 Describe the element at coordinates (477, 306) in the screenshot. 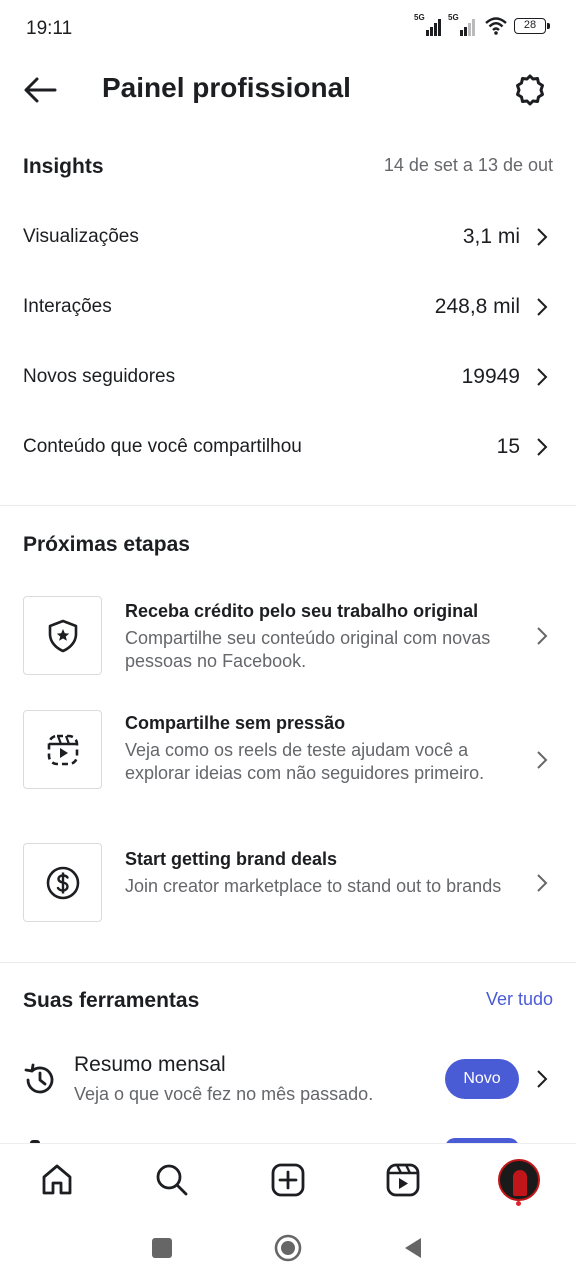

I see `metric-value: 248,8 mil` at that location.